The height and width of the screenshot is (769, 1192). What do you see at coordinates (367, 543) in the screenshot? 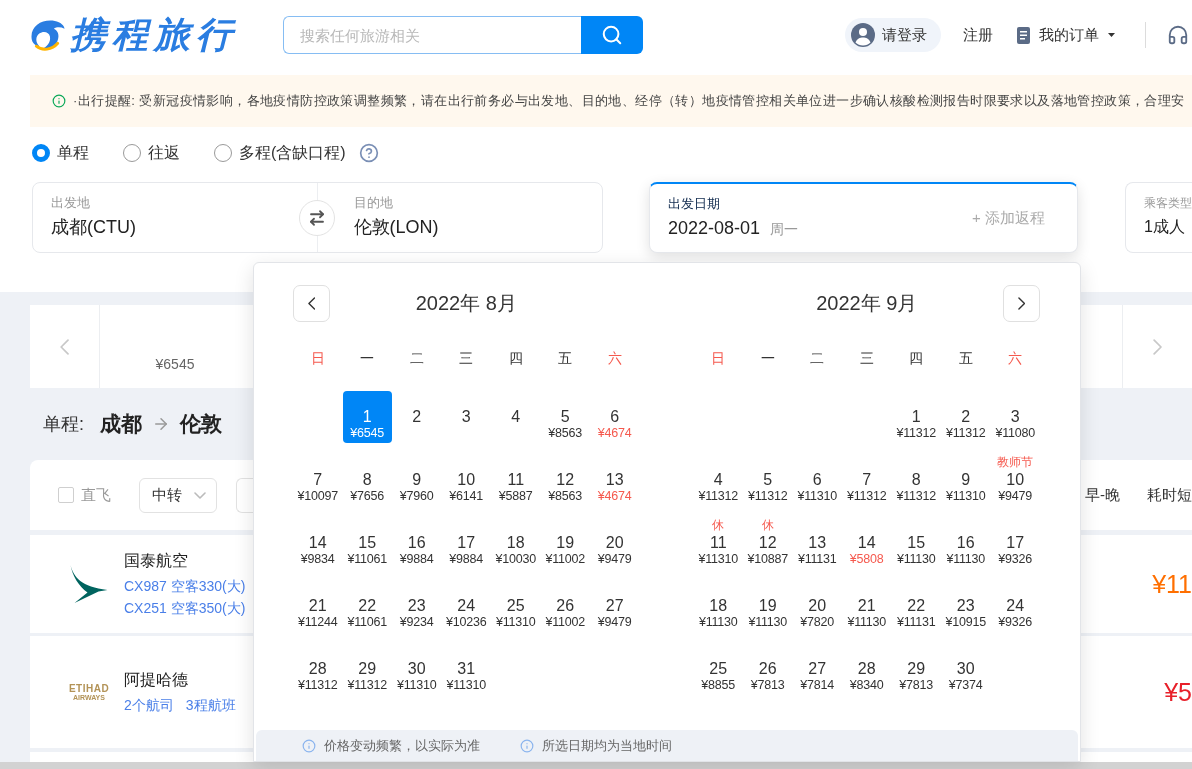
I see `date-cell: 15 ¥11061` at bounding box center [367, 543].